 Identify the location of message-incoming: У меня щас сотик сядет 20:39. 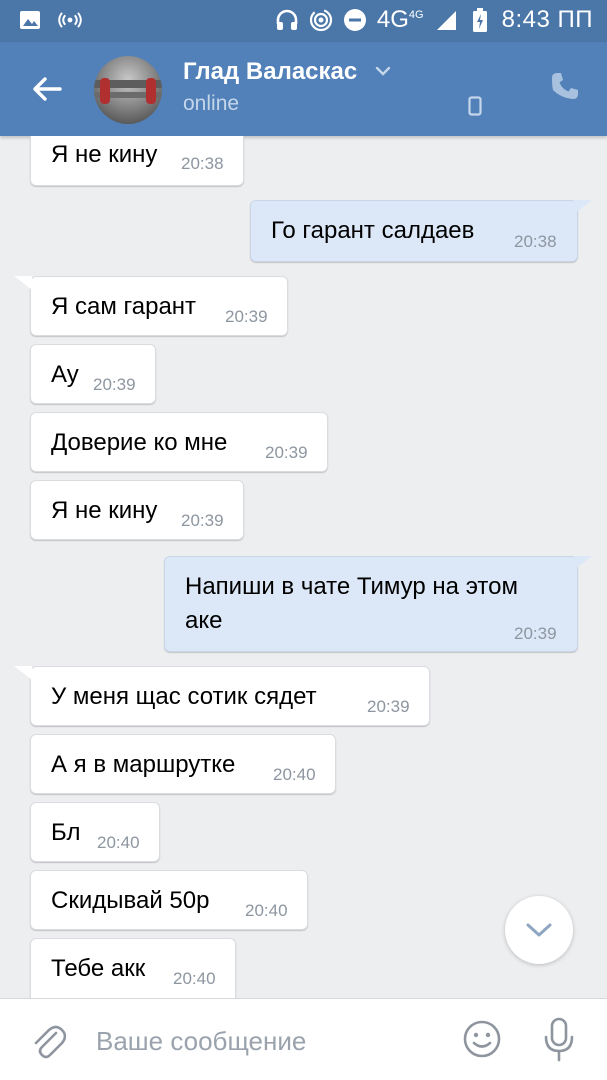
(230, 696).